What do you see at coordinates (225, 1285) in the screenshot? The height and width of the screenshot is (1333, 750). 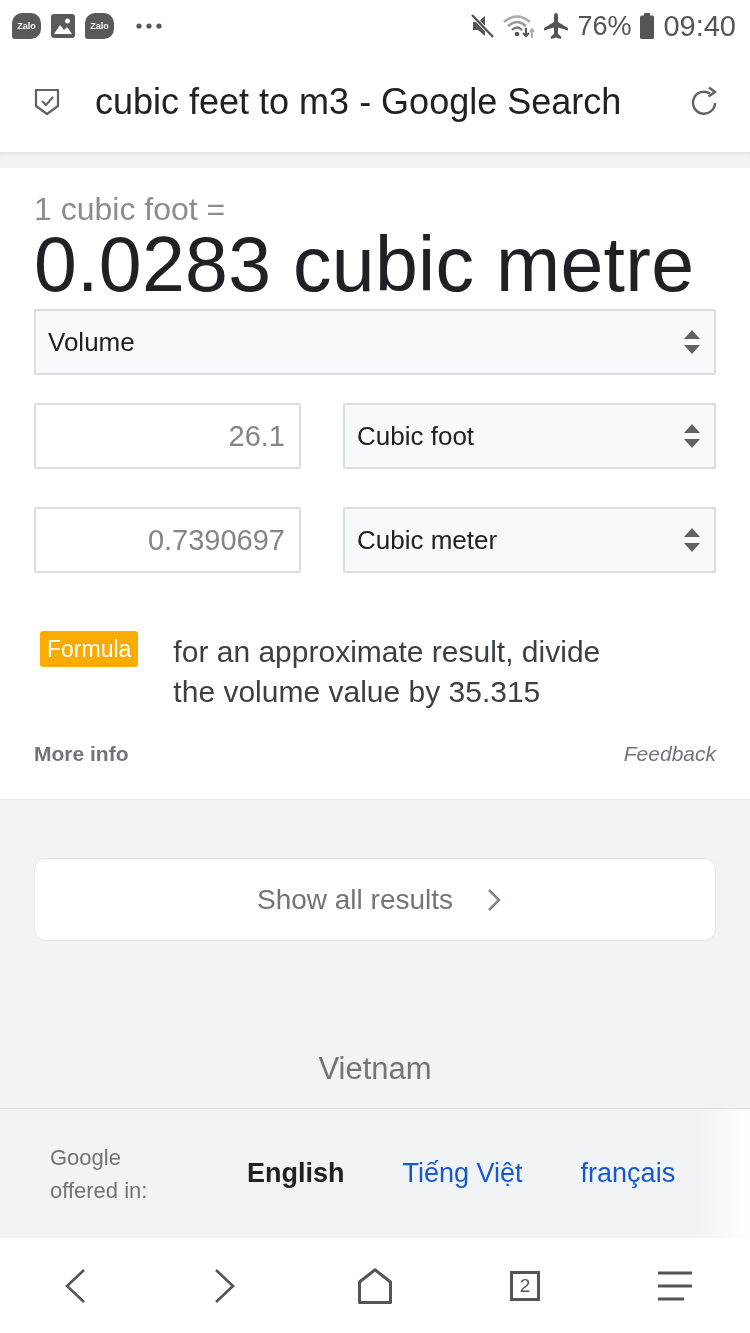 I see `forward-icon` at bounding box center [225, 1285].